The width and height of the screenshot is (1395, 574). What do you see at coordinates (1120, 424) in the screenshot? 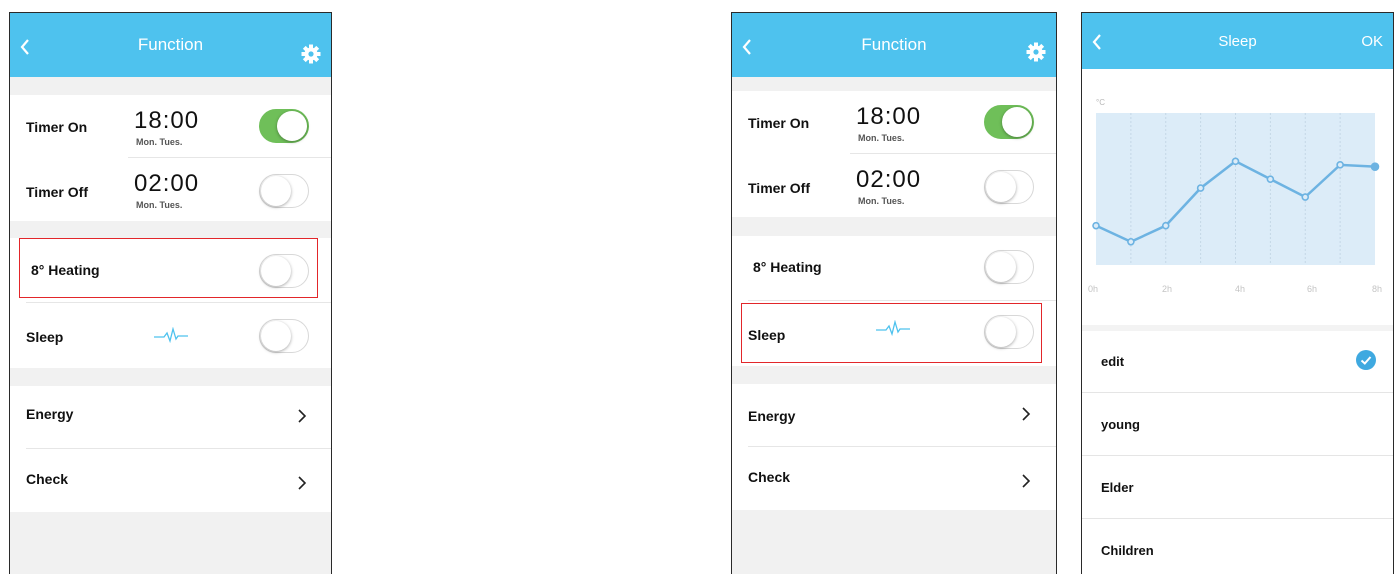
I see `sleep-mode-label: young` at bounding box center [1120, 424].